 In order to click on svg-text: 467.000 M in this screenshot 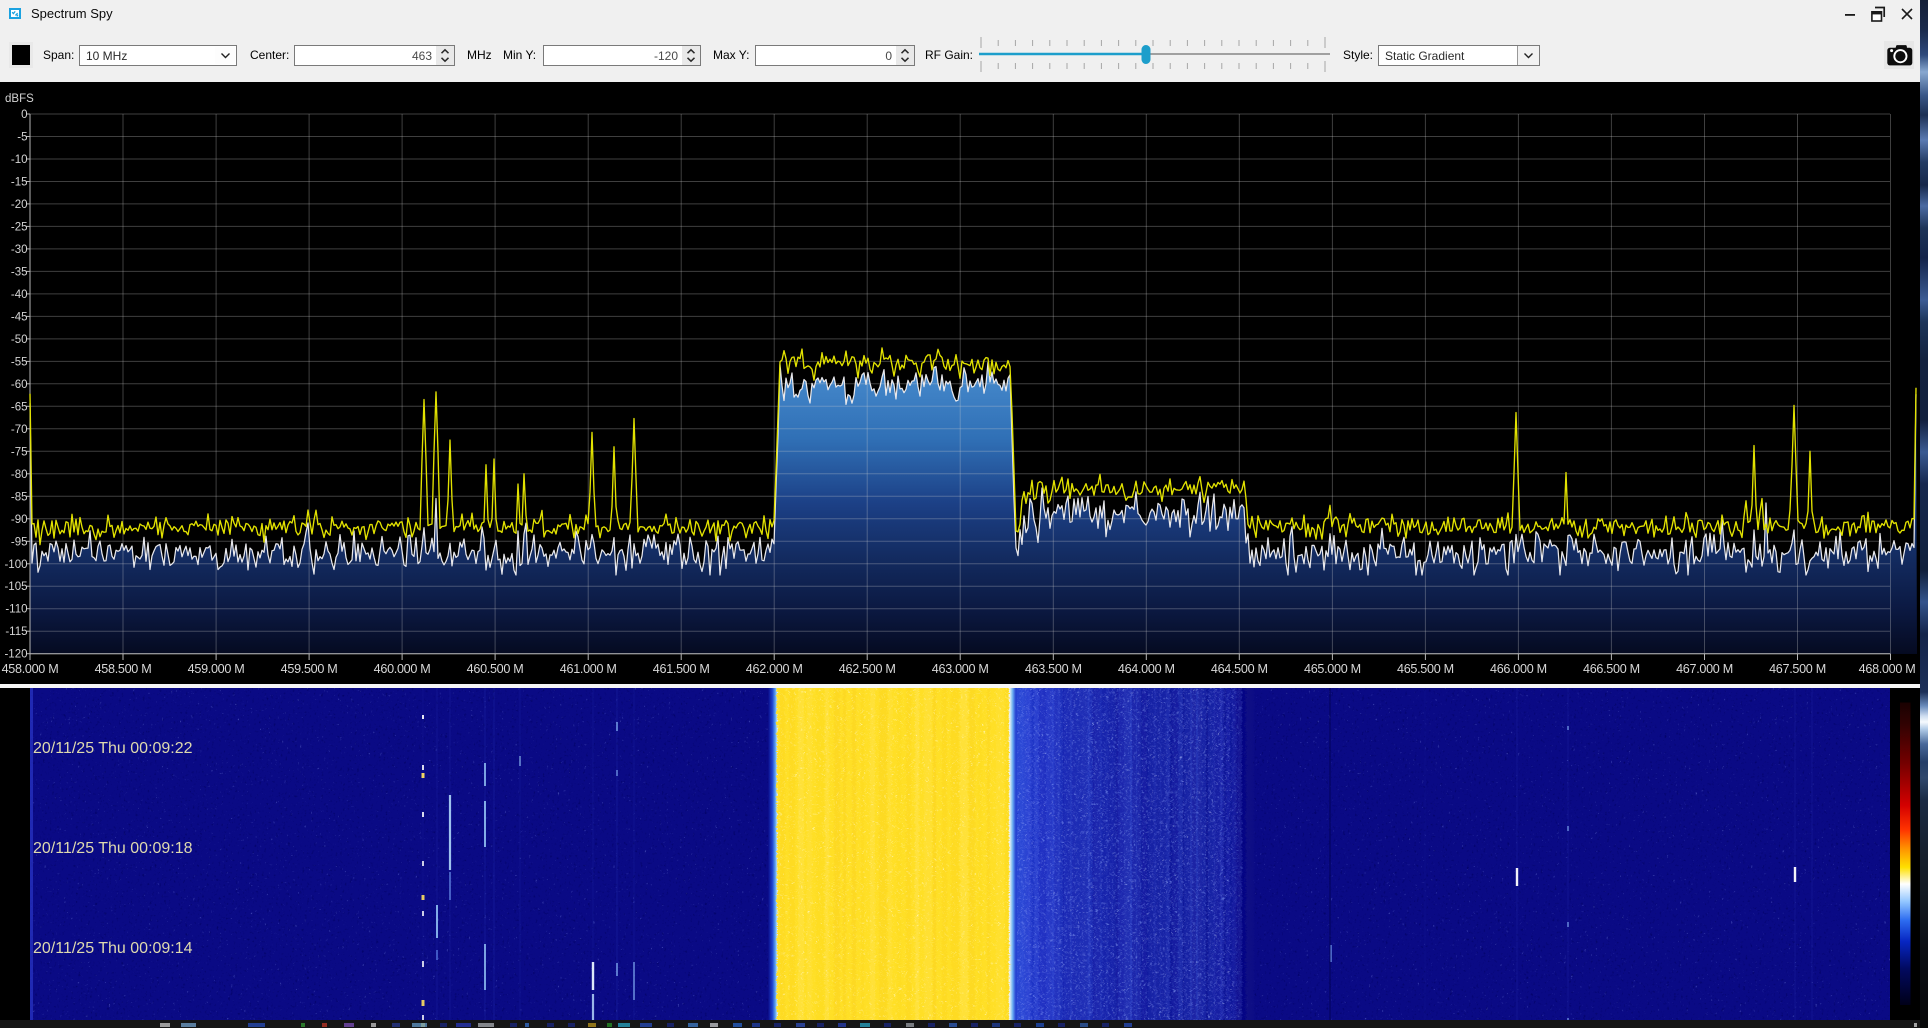, I will do `click(1704, 669)`.